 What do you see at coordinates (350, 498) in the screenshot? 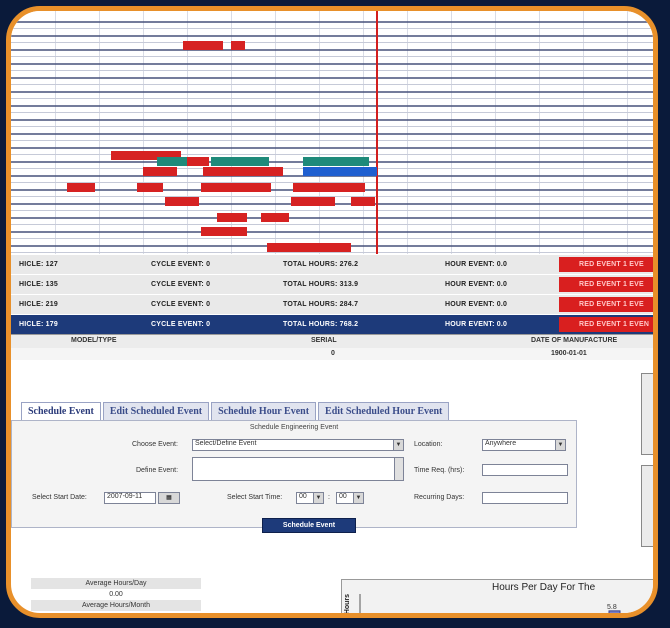
I see `start-minute-select: 00 ▼` at bounding box center [350, 498].